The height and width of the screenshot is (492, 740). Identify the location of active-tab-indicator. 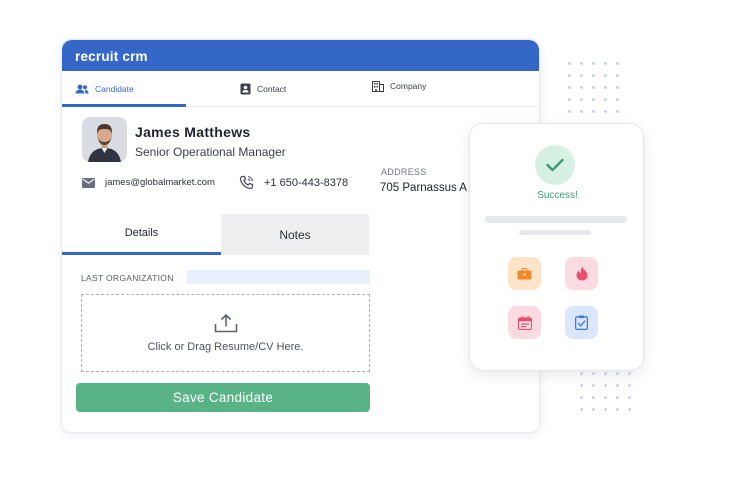
(124, 105).